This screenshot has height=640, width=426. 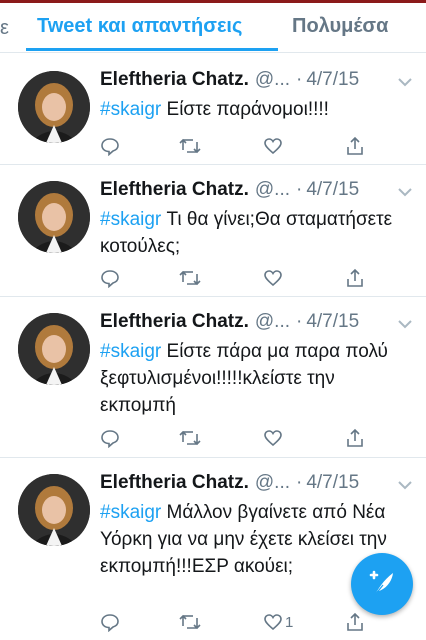 What do you see at coordinates (250, 622) in the screenshot?
I see `tweet-actions: 1` at bounding box center [250, 622].